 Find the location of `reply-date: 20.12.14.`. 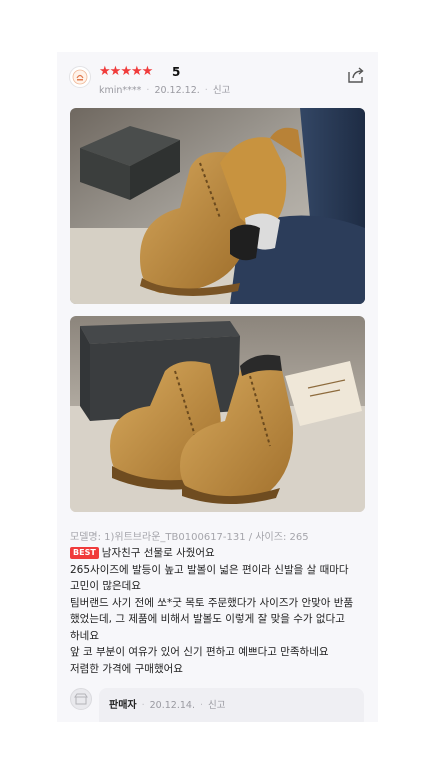

reply-date: 20.12.14. is located at coordinates (172, 705).